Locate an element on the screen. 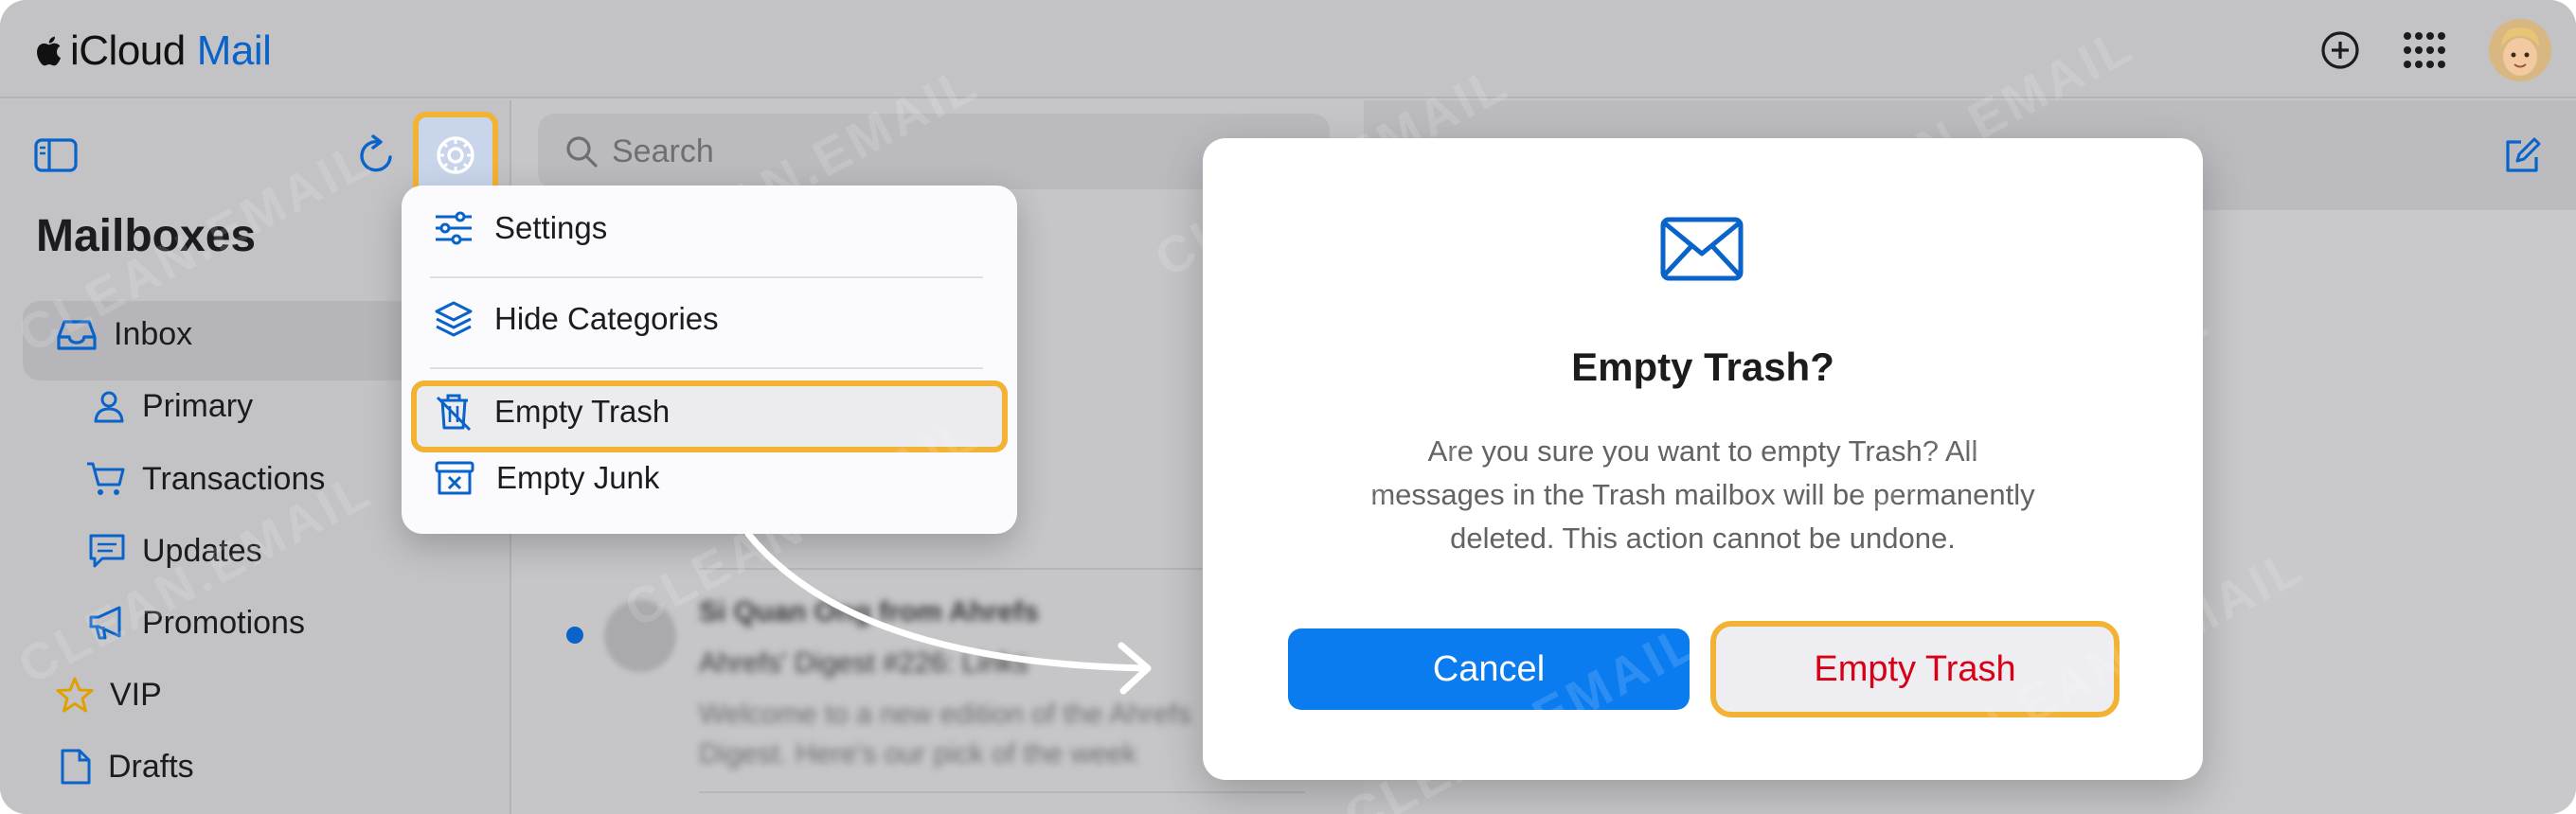  compose-icon is located at coordinates (2522, 156).